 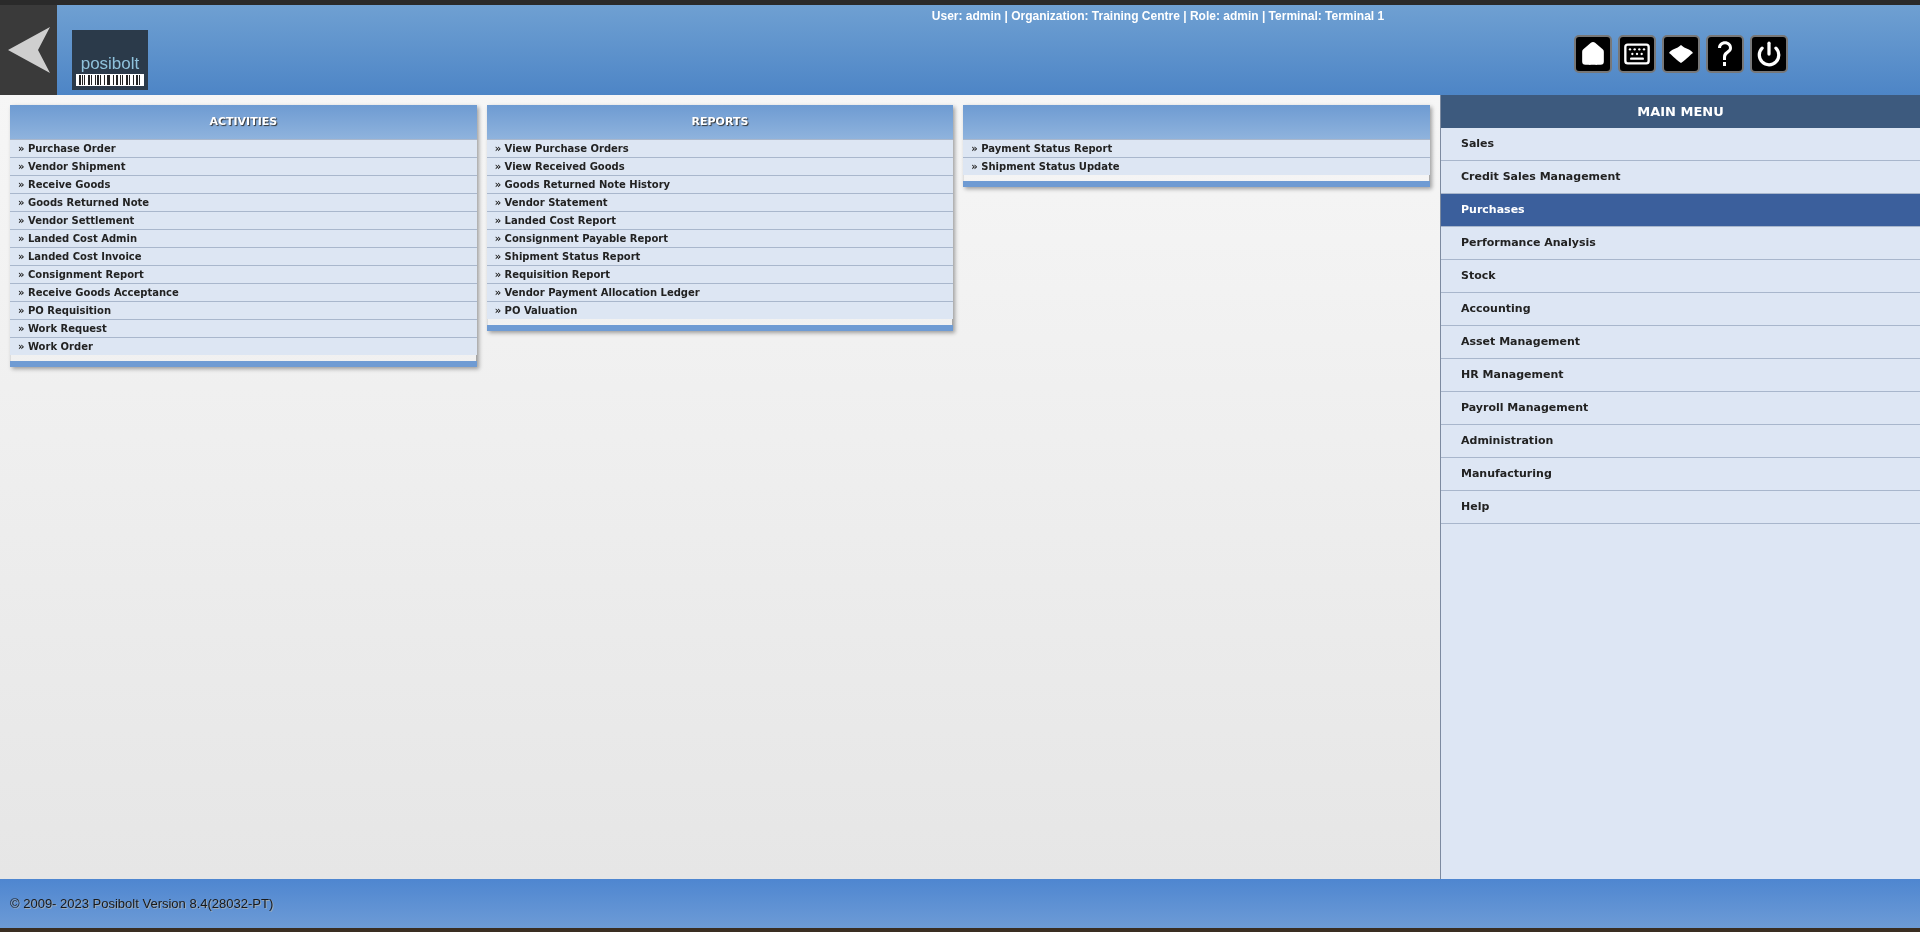 What do you see at coordinates (720, 184) in the screenshot?
I see `panel-link: » Goods Returned Note History` at bounding box center [720, 184].